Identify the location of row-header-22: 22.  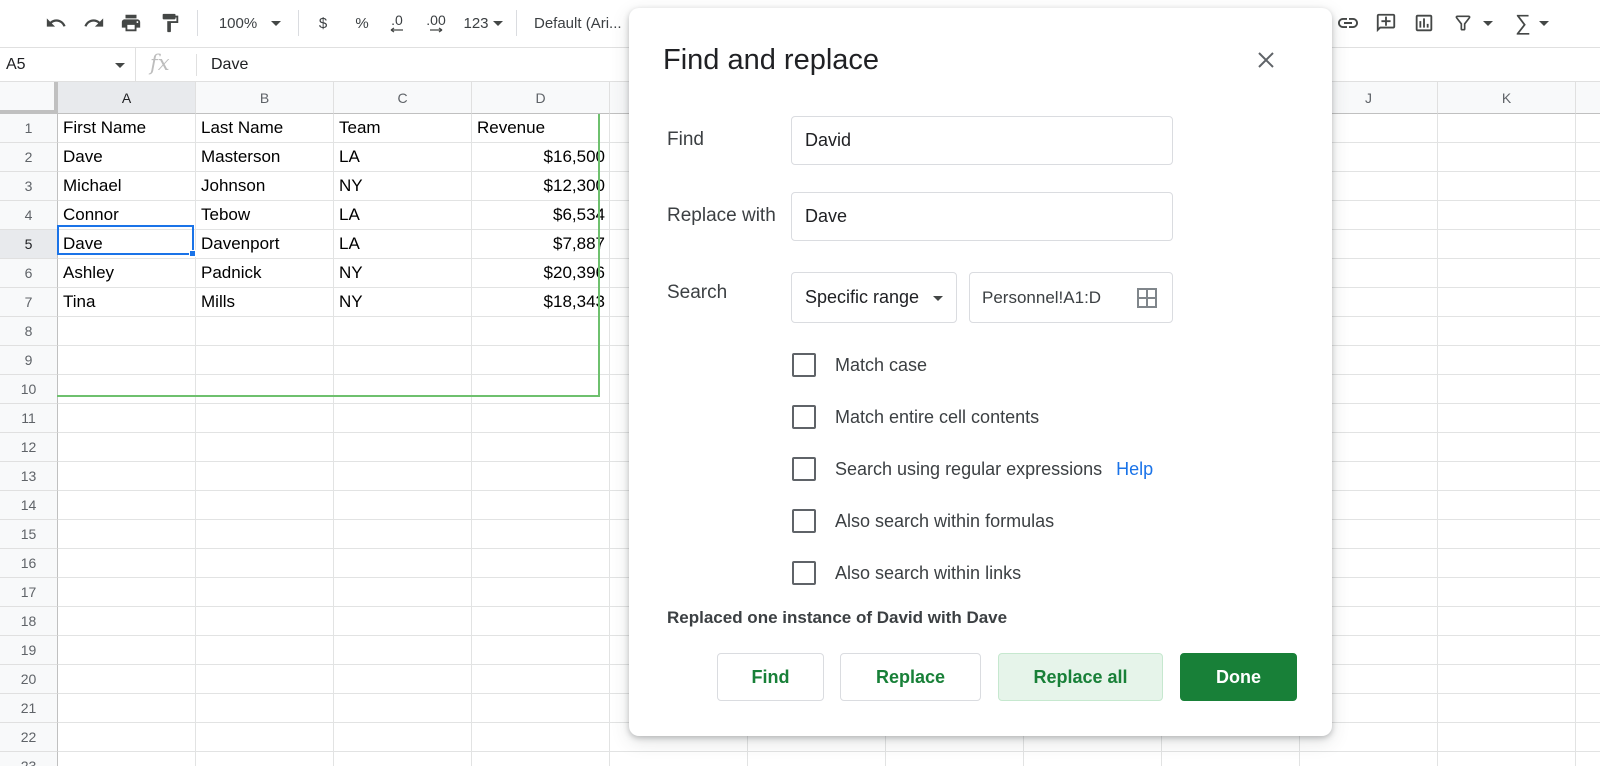
(29, 737).